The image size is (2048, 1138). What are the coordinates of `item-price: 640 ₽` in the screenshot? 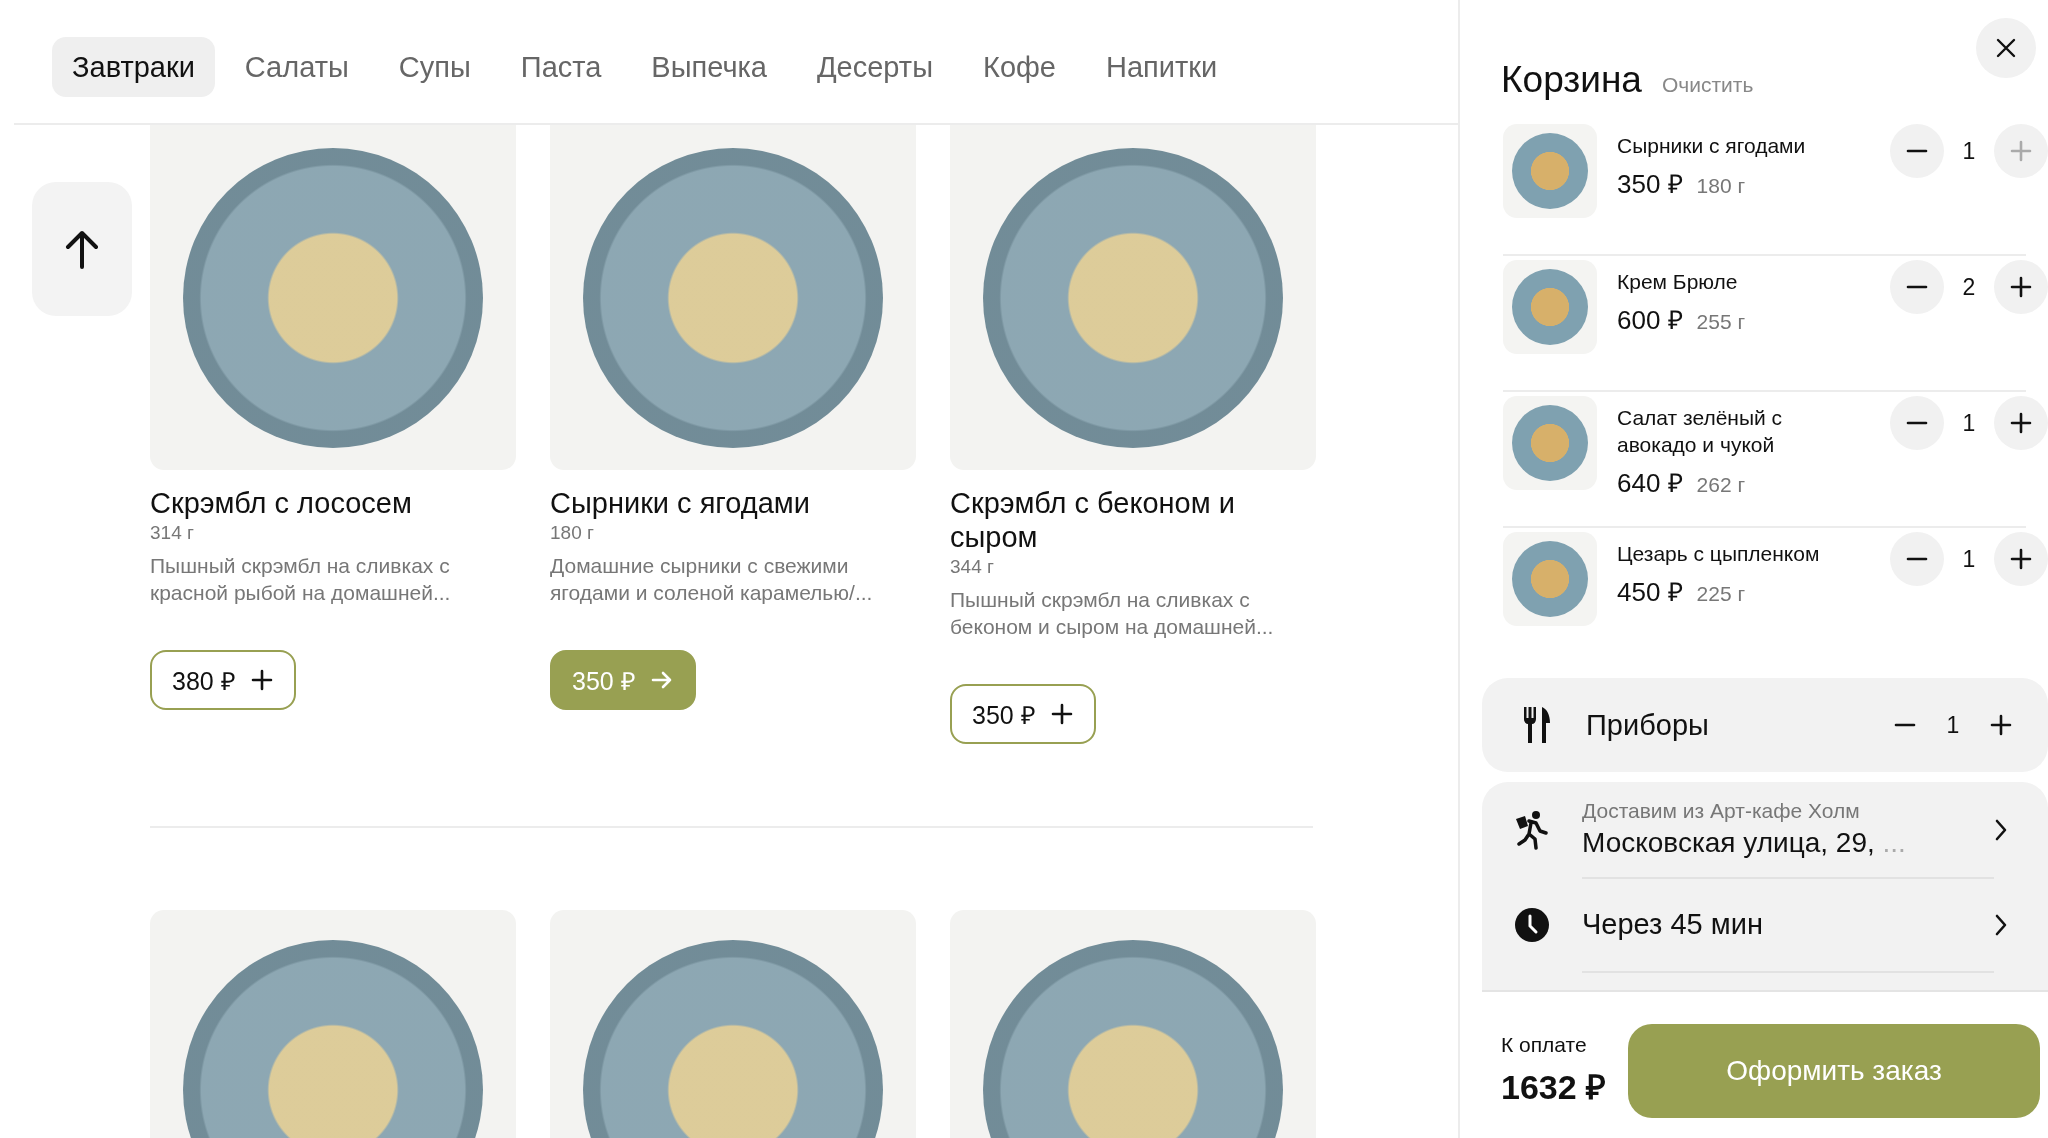 It's located at (1650, 483).